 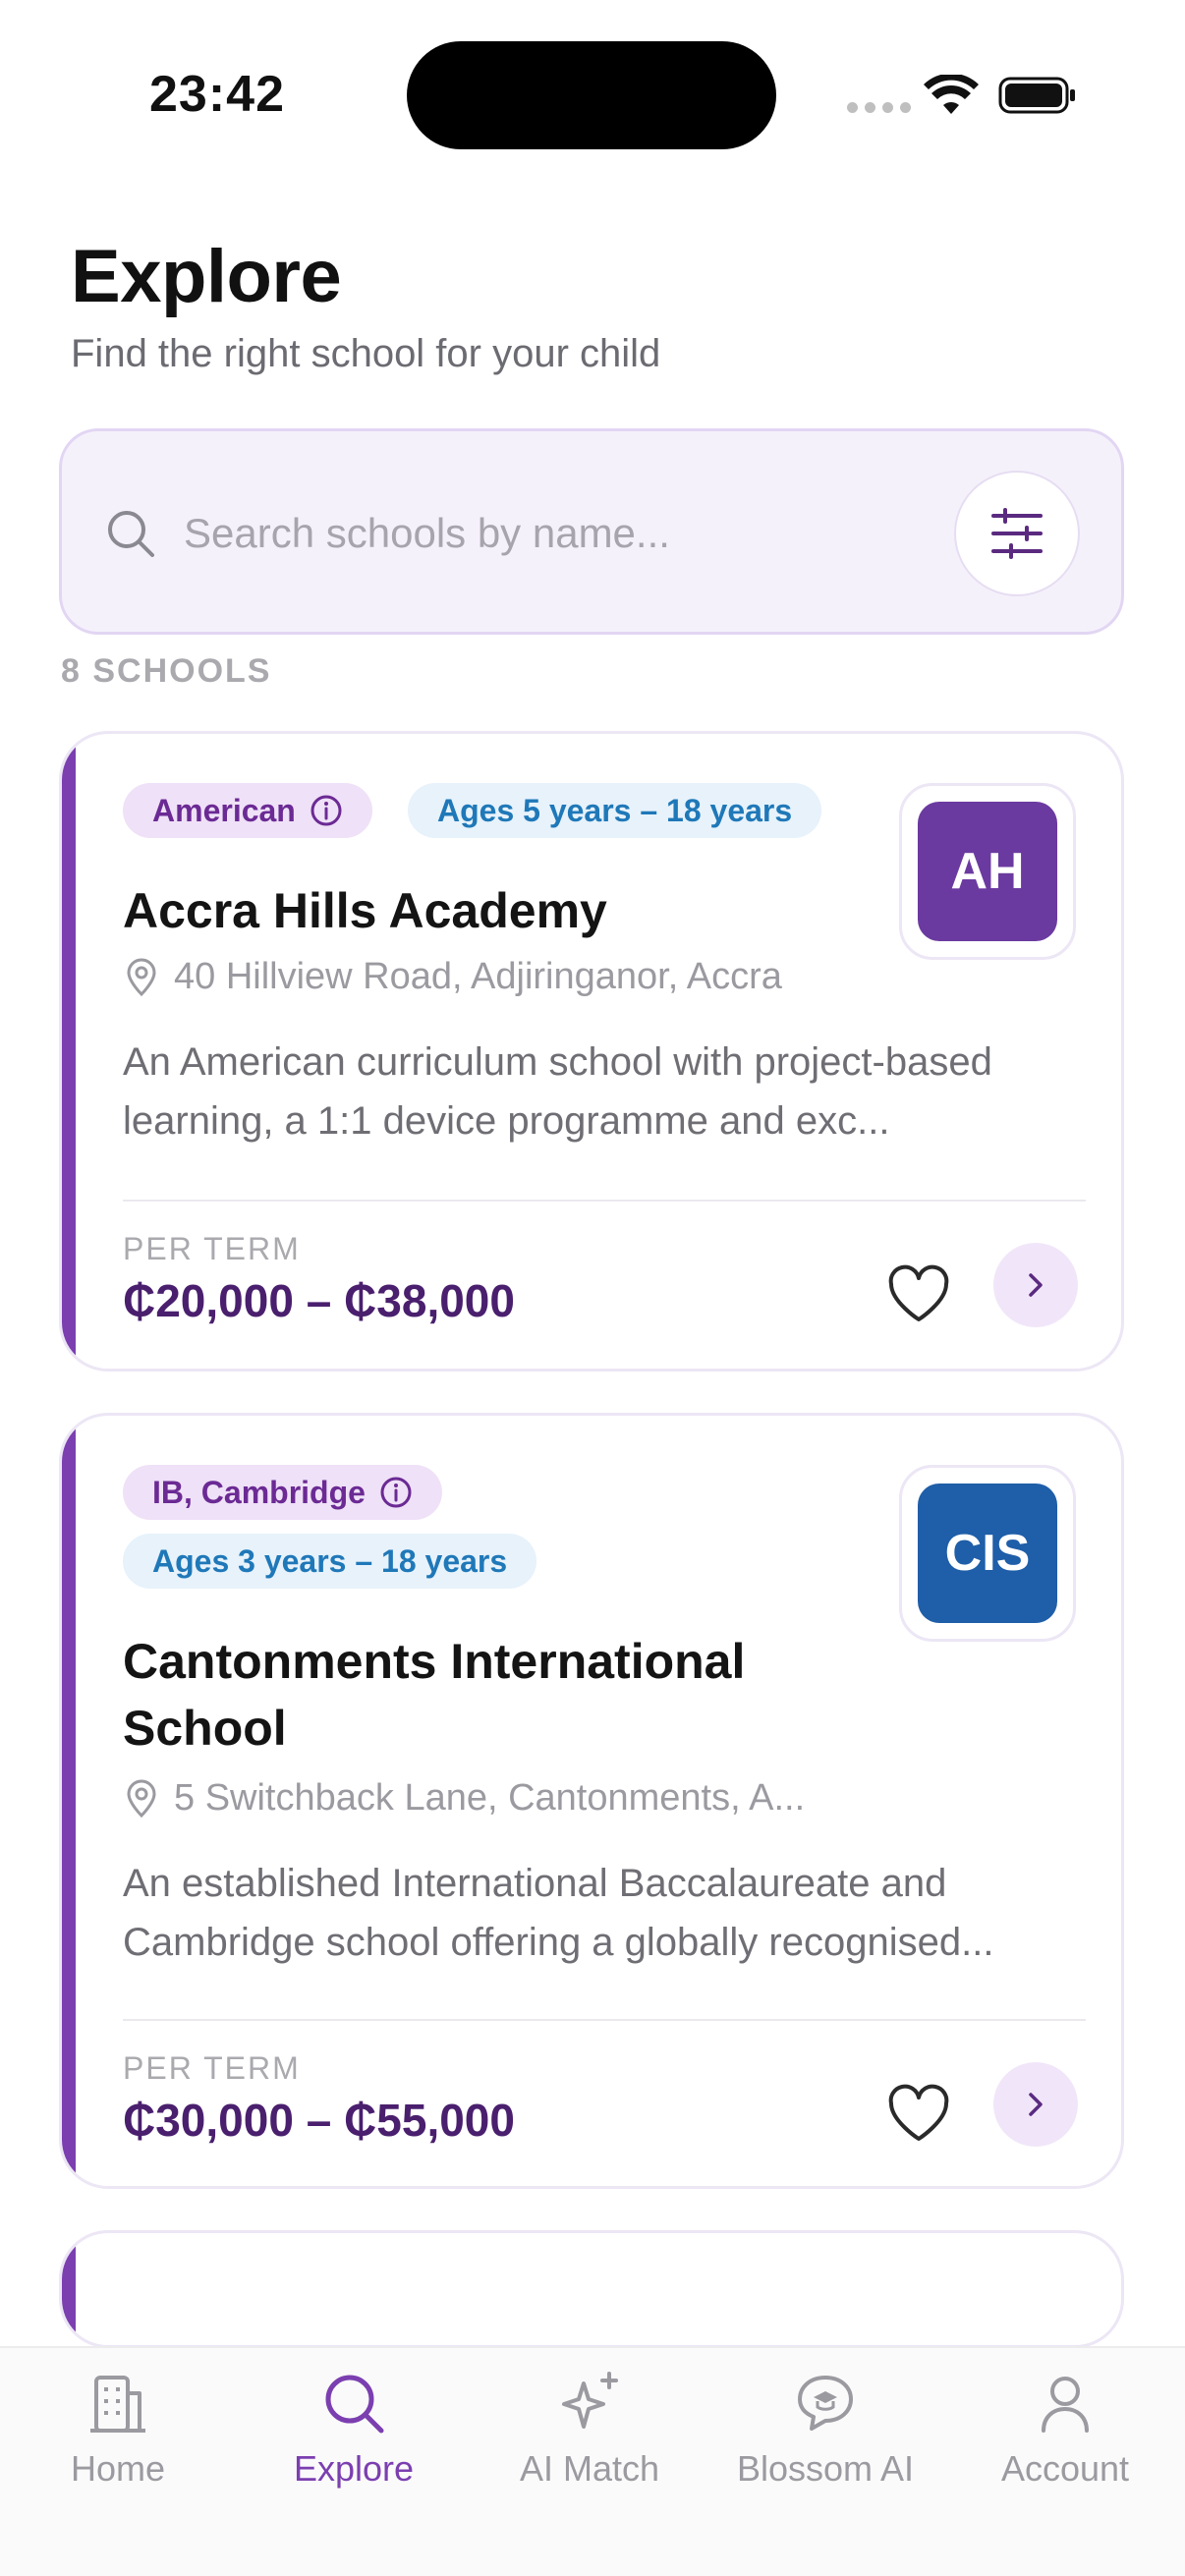 I want to click on tab-label: Home, so click(x=118, y=2468).